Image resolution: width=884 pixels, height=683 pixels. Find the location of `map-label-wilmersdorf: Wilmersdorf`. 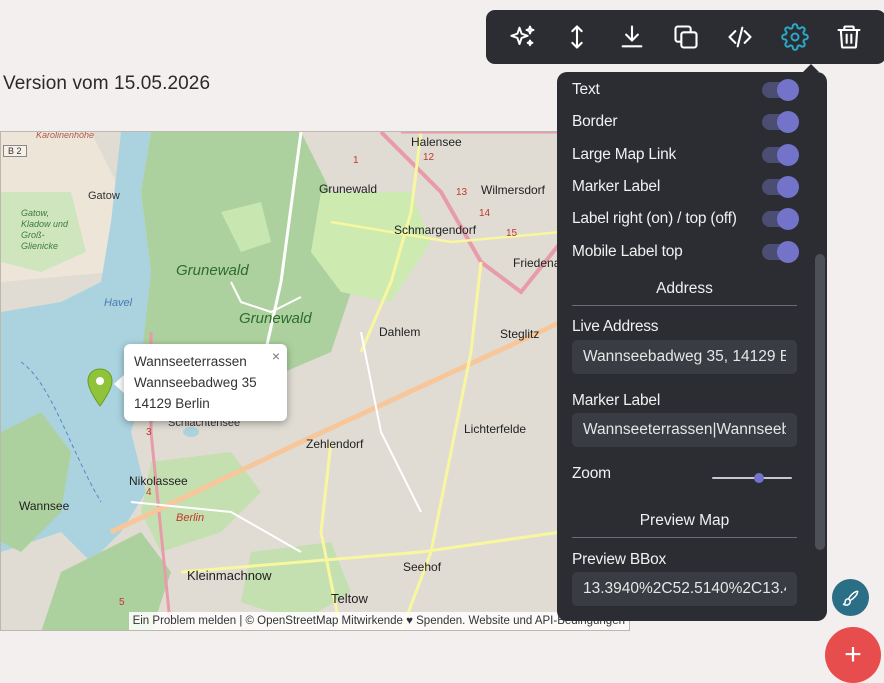

map-label-wilmersdorf: Wilmersdorf is located at coordinates (513, 190).